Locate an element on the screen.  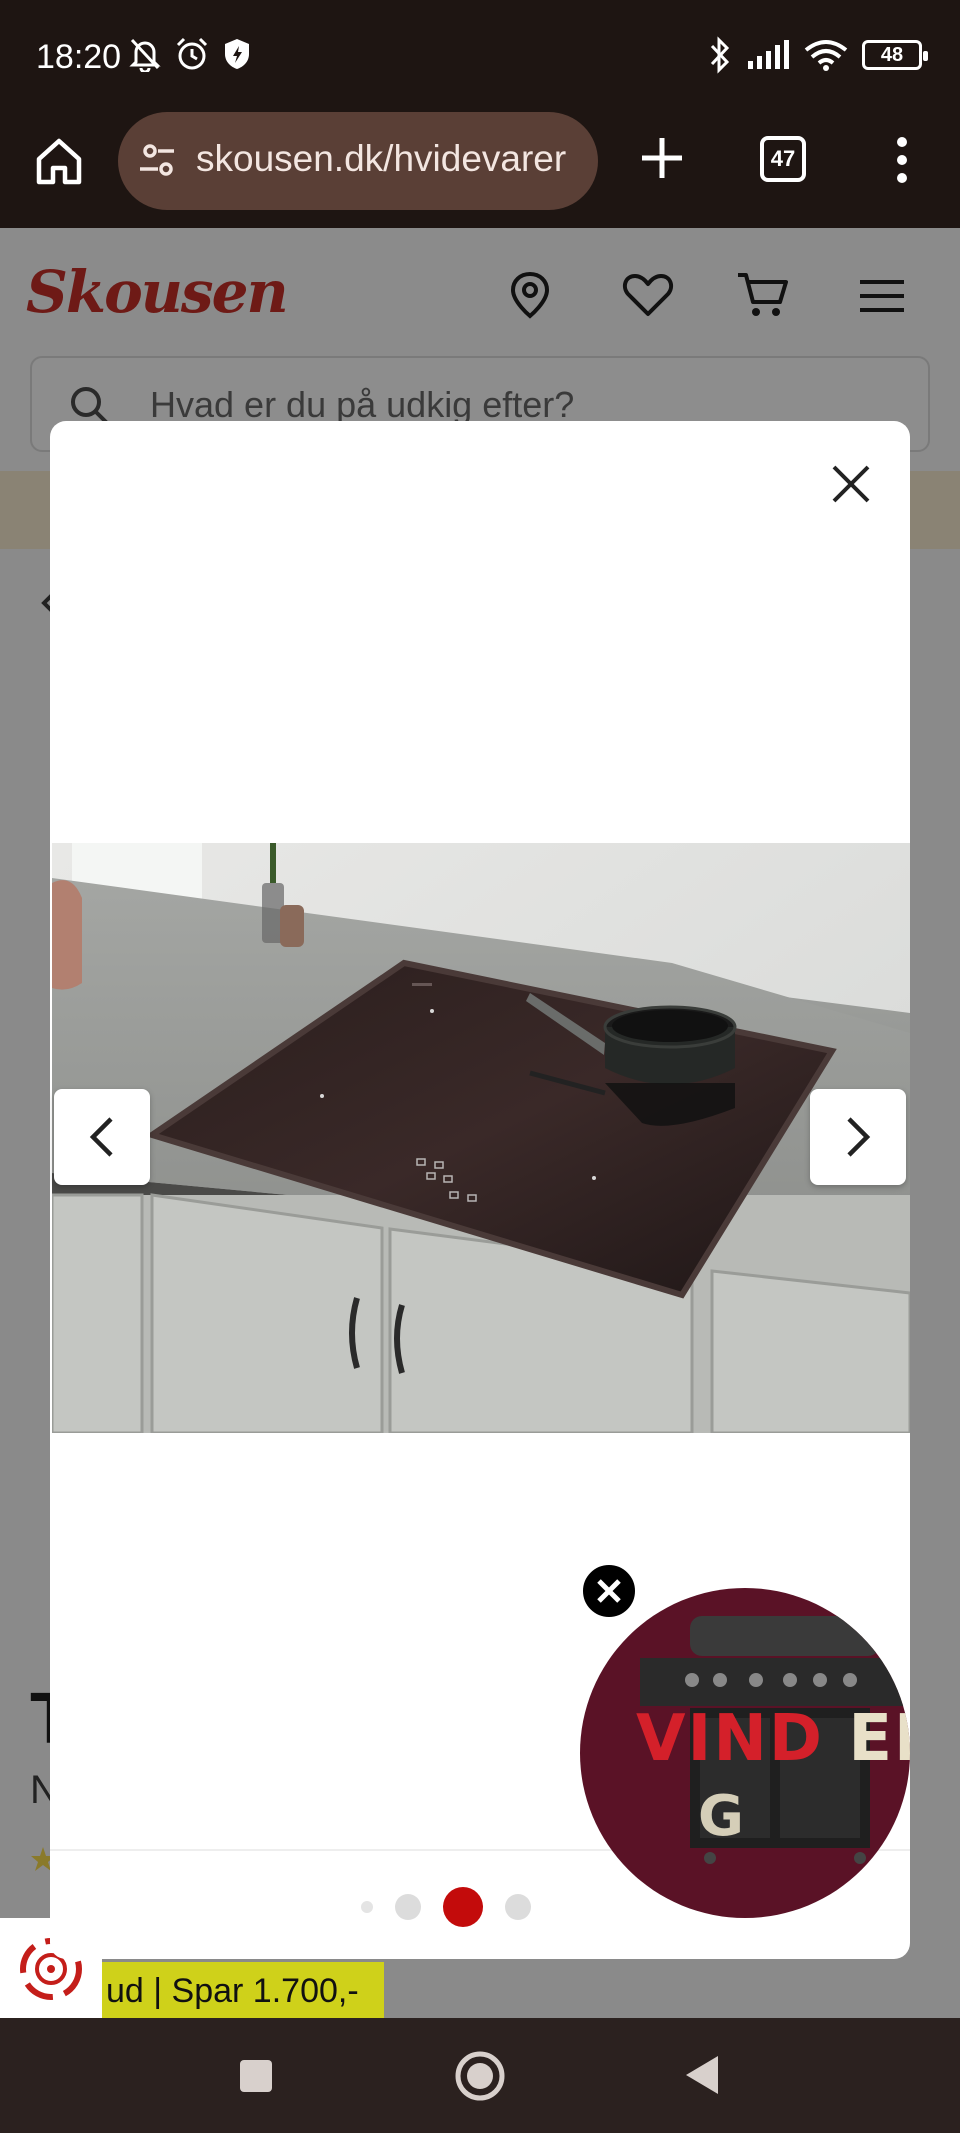
chevron-right-icon is located at coordinates (859, 1137).